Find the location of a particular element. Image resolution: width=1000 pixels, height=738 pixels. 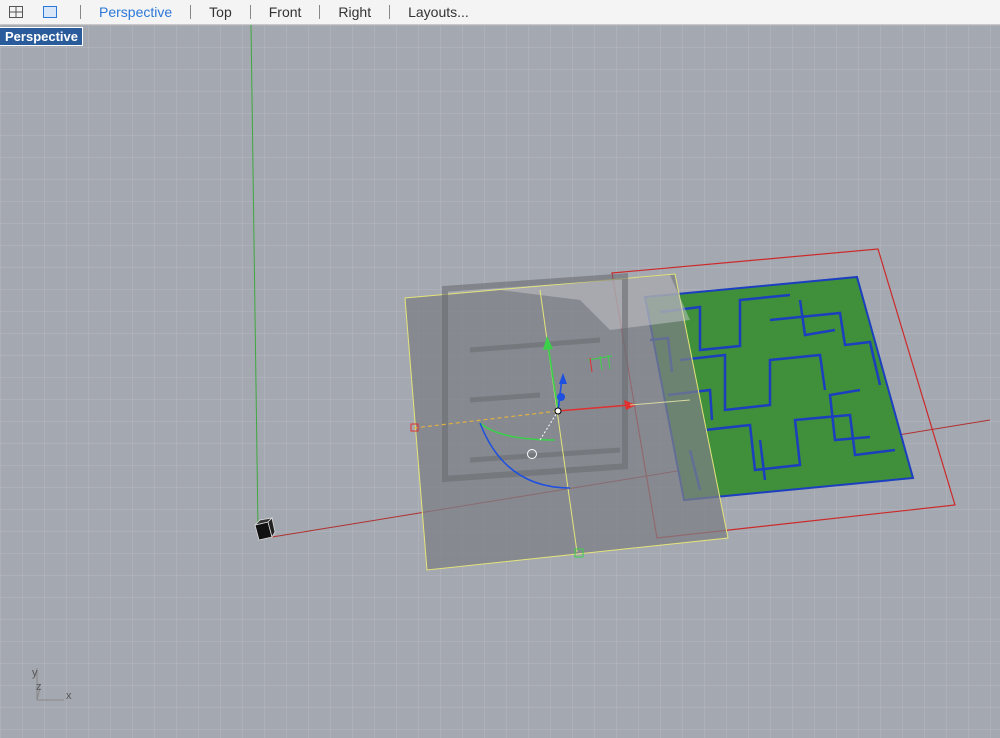

tab-front: Front is located at coordinates (285, 12).